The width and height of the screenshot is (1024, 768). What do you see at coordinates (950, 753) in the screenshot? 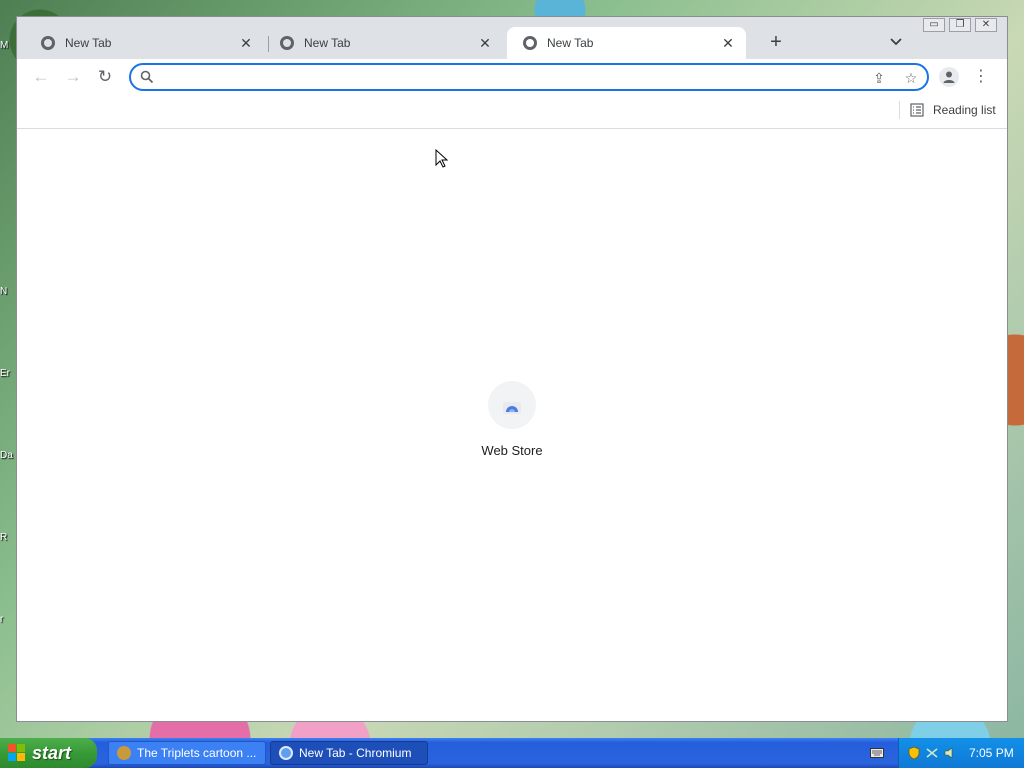
I see `volume-icon` at bounding box center [950, 753].